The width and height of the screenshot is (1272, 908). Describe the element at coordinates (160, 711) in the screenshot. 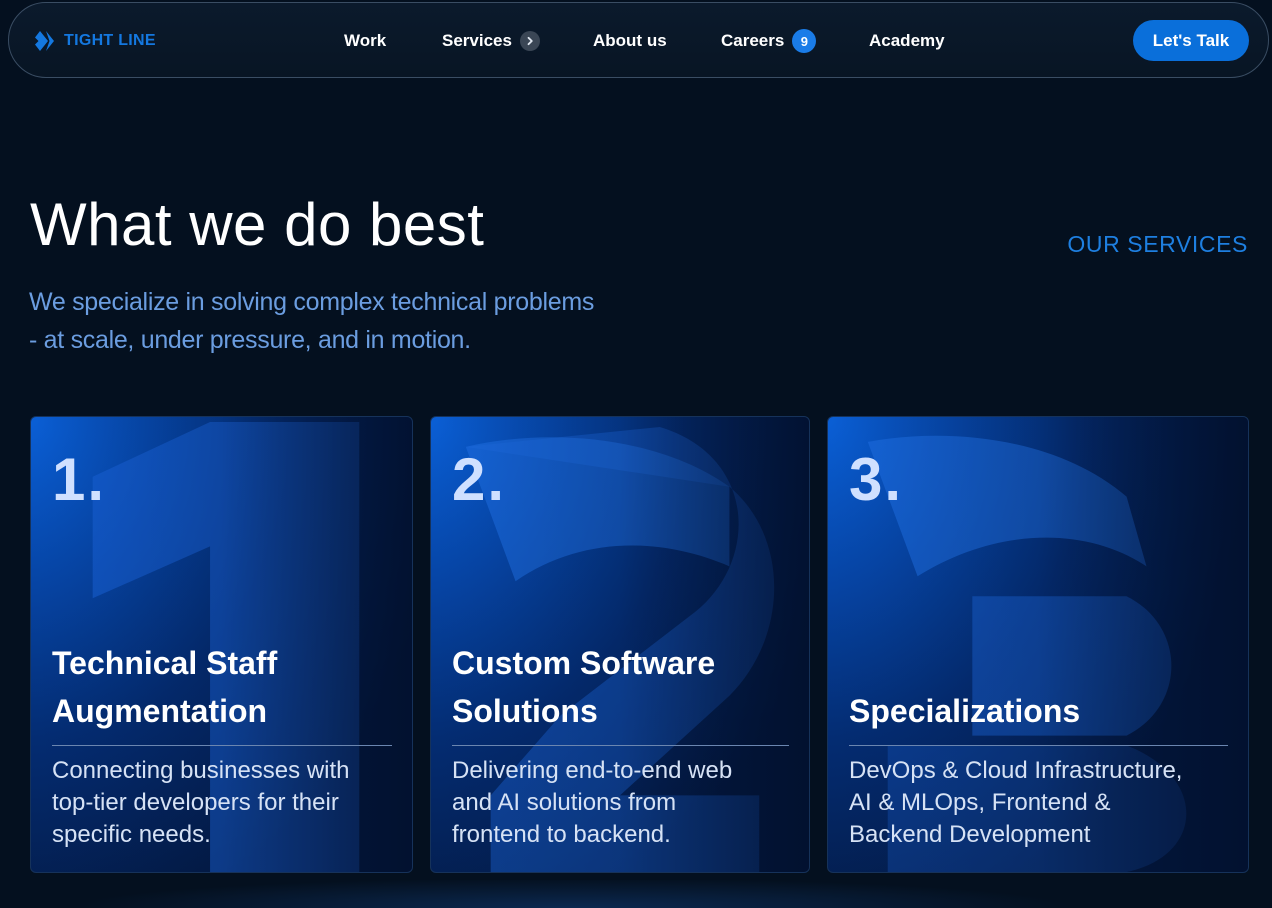

I see `card-title-line: Augmentation` at that location.